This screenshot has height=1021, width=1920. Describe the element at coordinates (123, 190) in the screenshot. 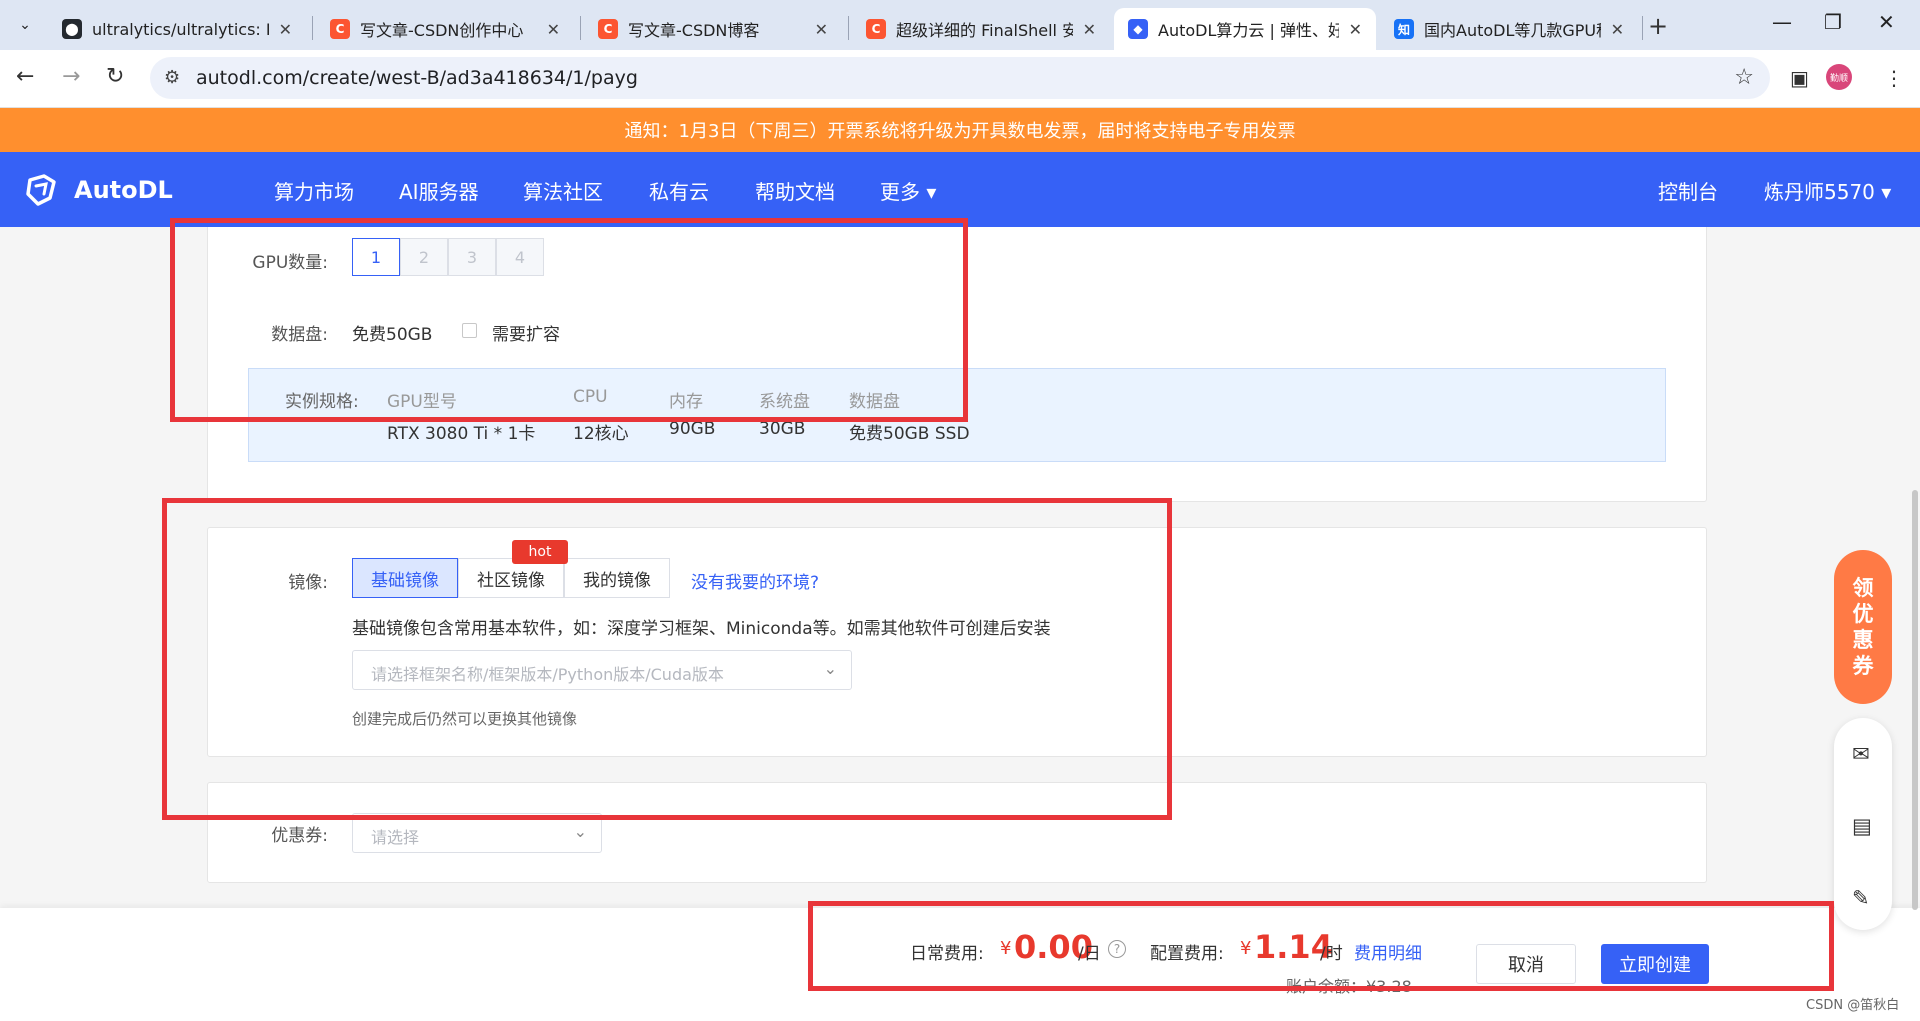

I see `brand-name: AutoDL` at that location.